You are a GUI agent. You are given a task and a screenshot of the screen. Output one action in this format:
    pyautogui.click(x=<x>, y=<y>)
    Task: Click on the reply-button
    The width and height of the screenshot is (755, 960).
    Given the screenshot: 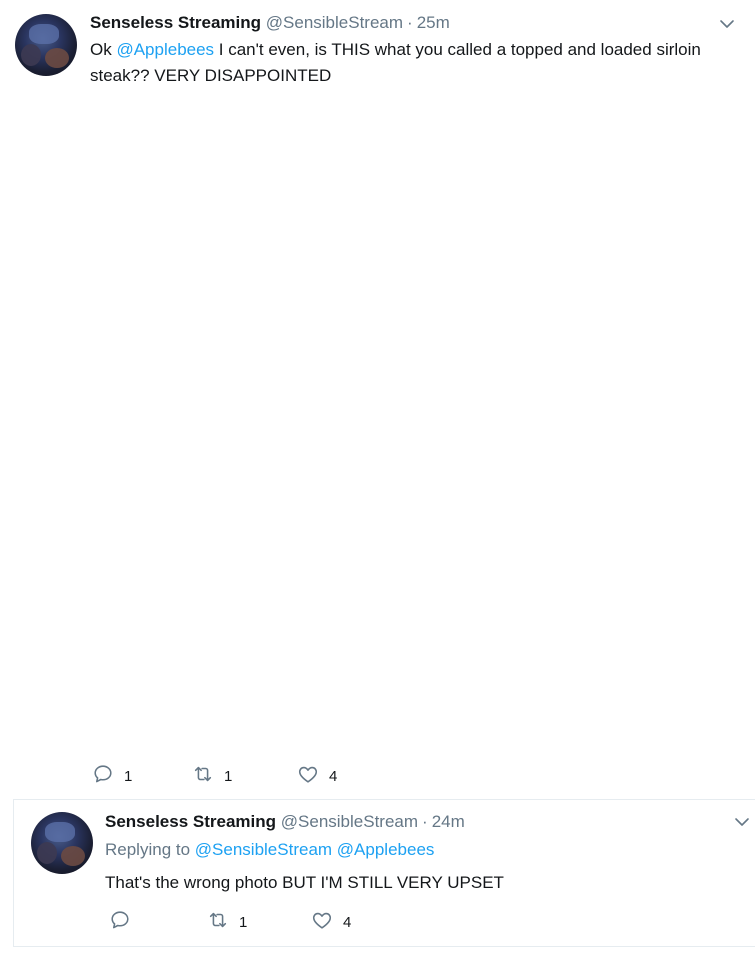 What is the action you would take?
    pyautogui.click(x=125, y=922)
    